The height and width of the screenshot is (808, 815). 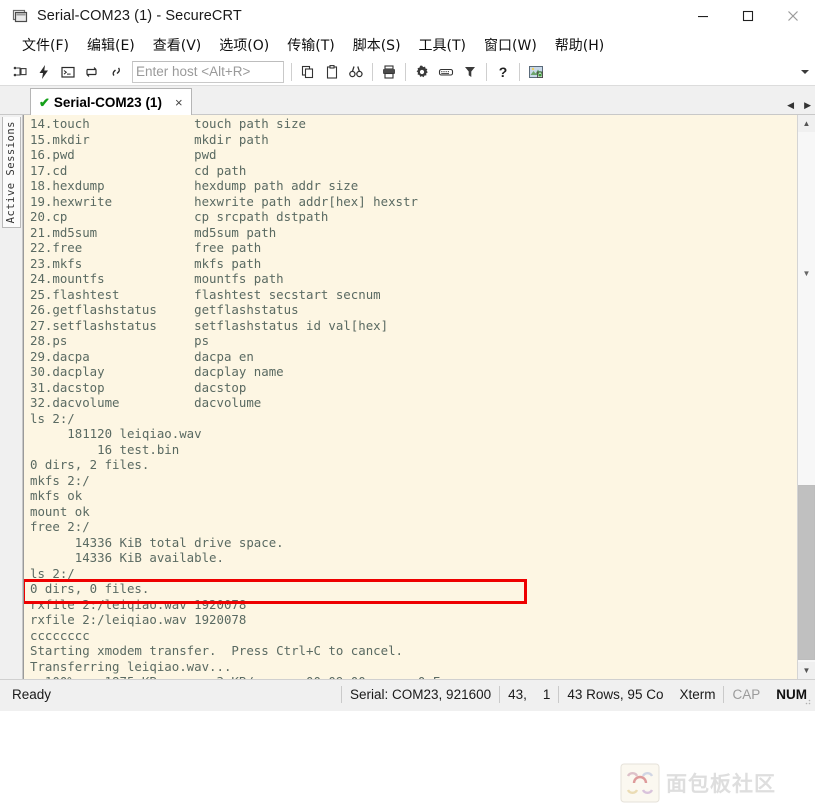 What do you see at coordinates (389, 72) in the screenshot?
I see `print-icon` at bounding box center [389, 72].